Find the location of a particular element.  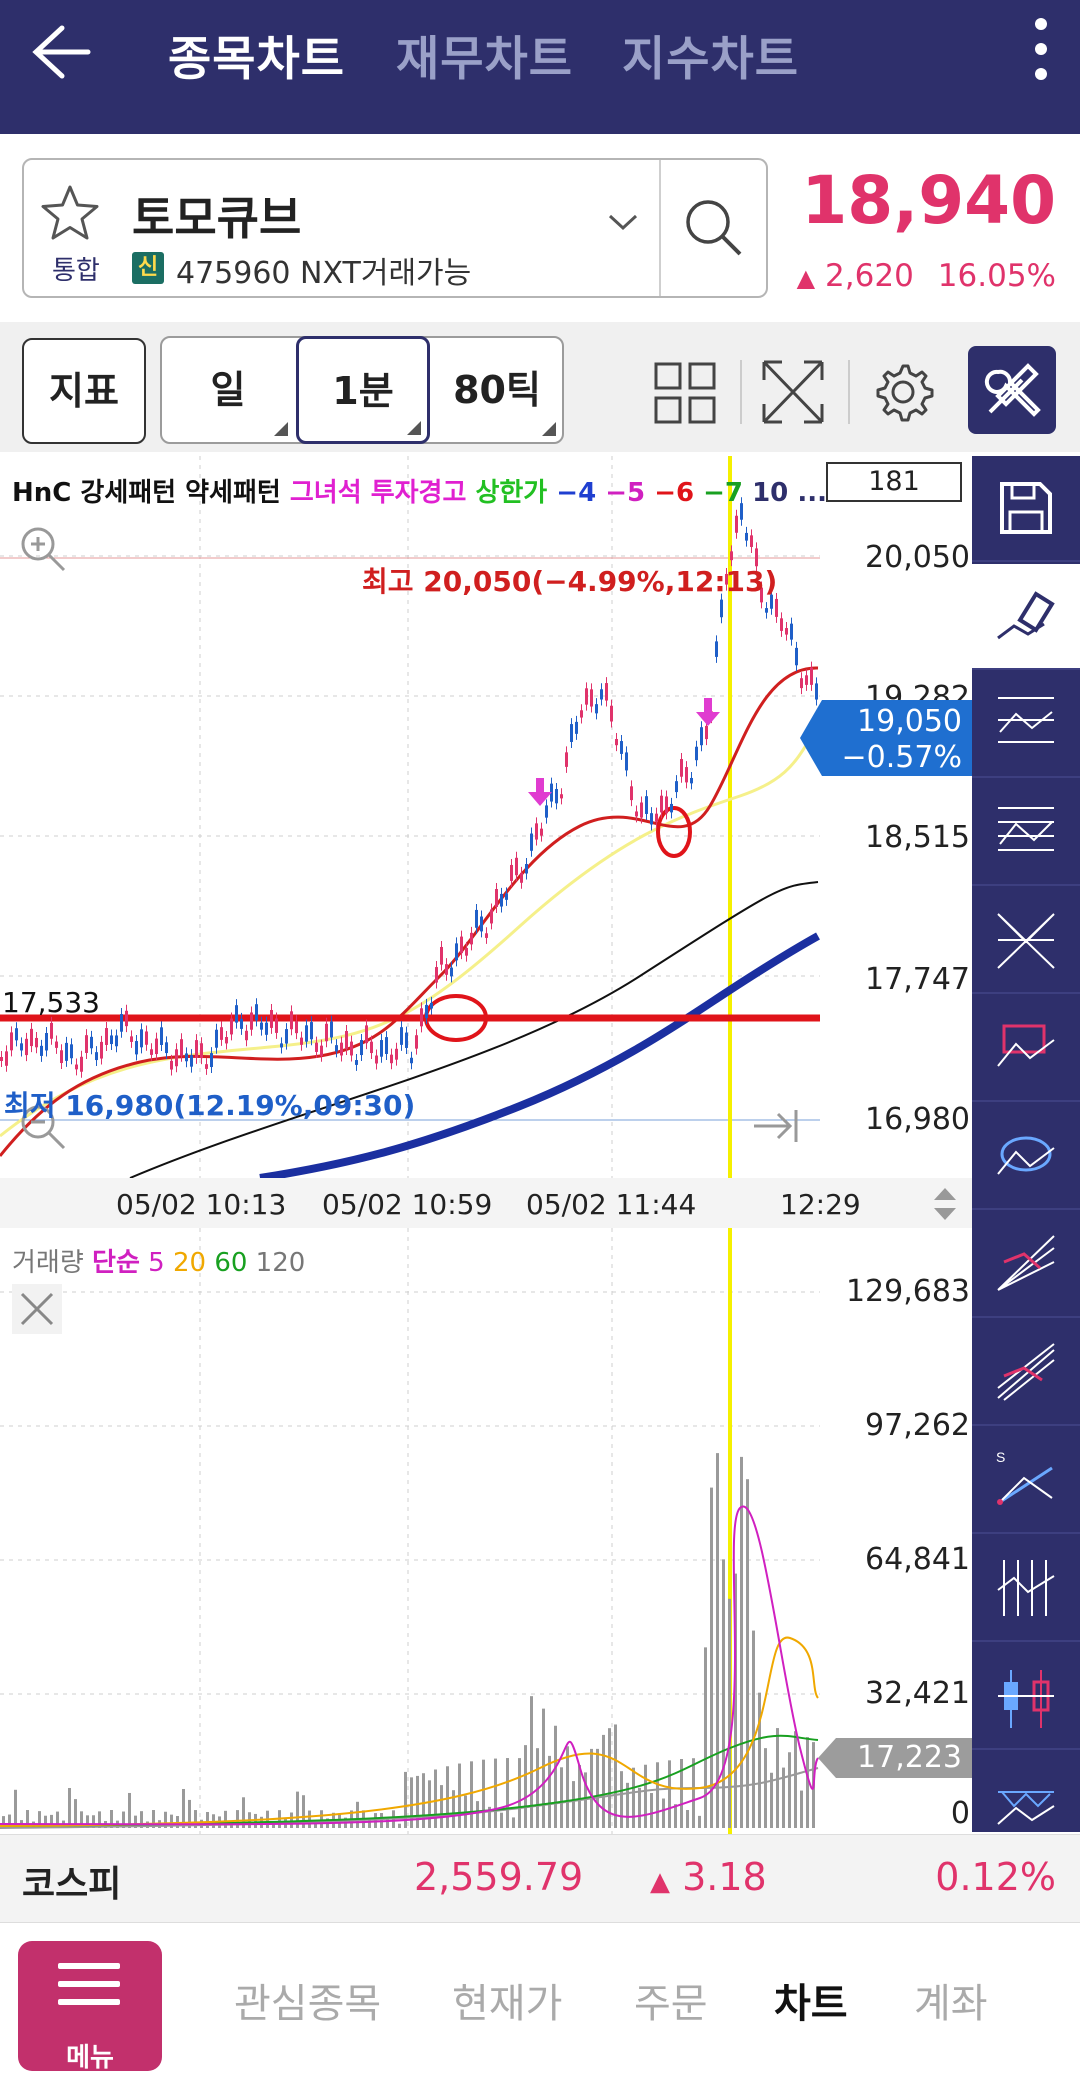

nav-account: 계좌 is located at coordinates (951, 2000).